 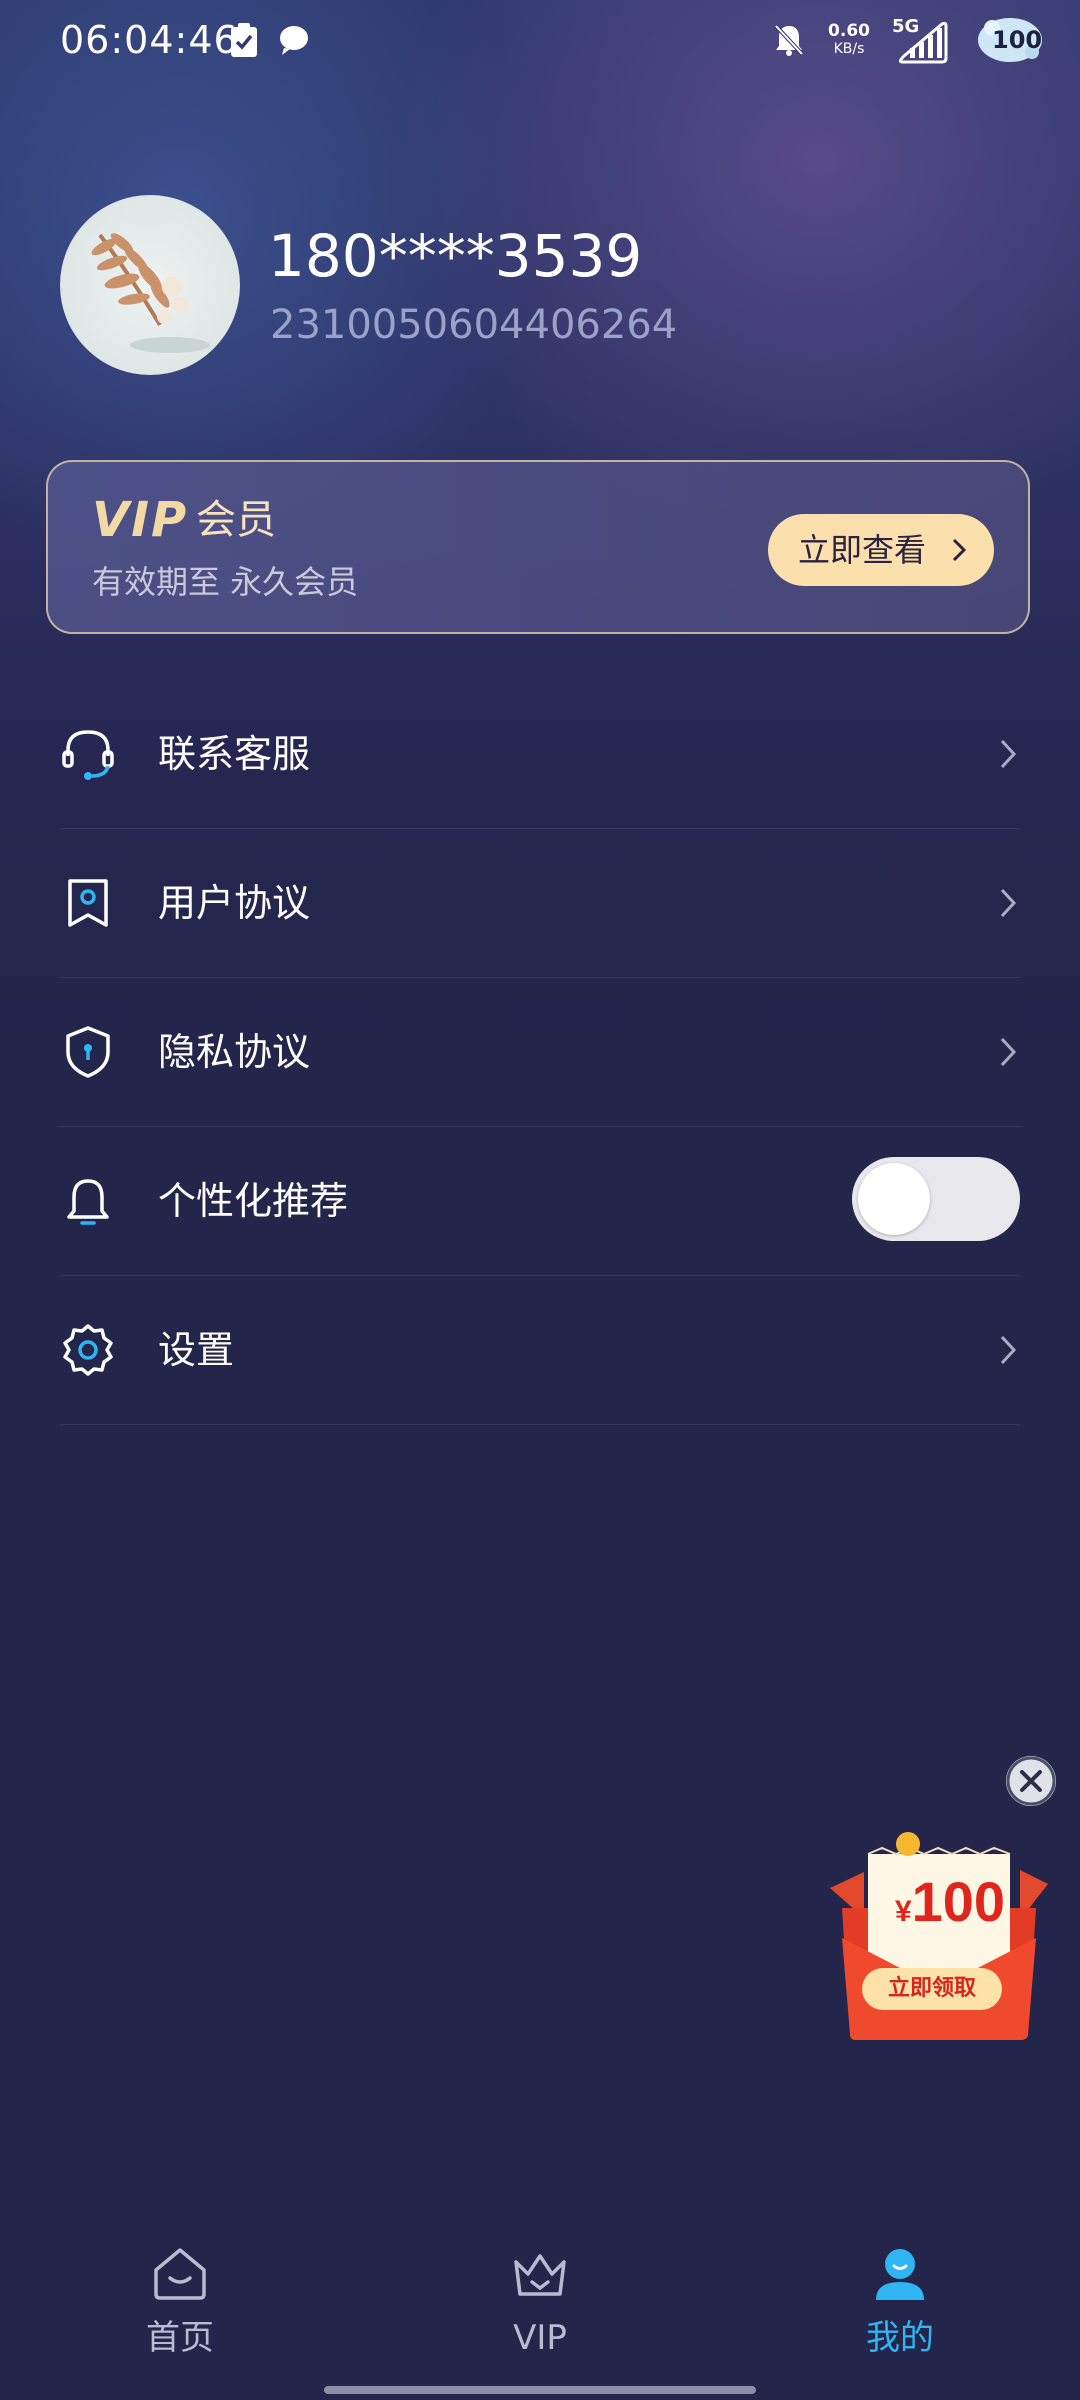 I want to click on menu-label-user-agreement: 用户协议, so click(x=234, y=903).